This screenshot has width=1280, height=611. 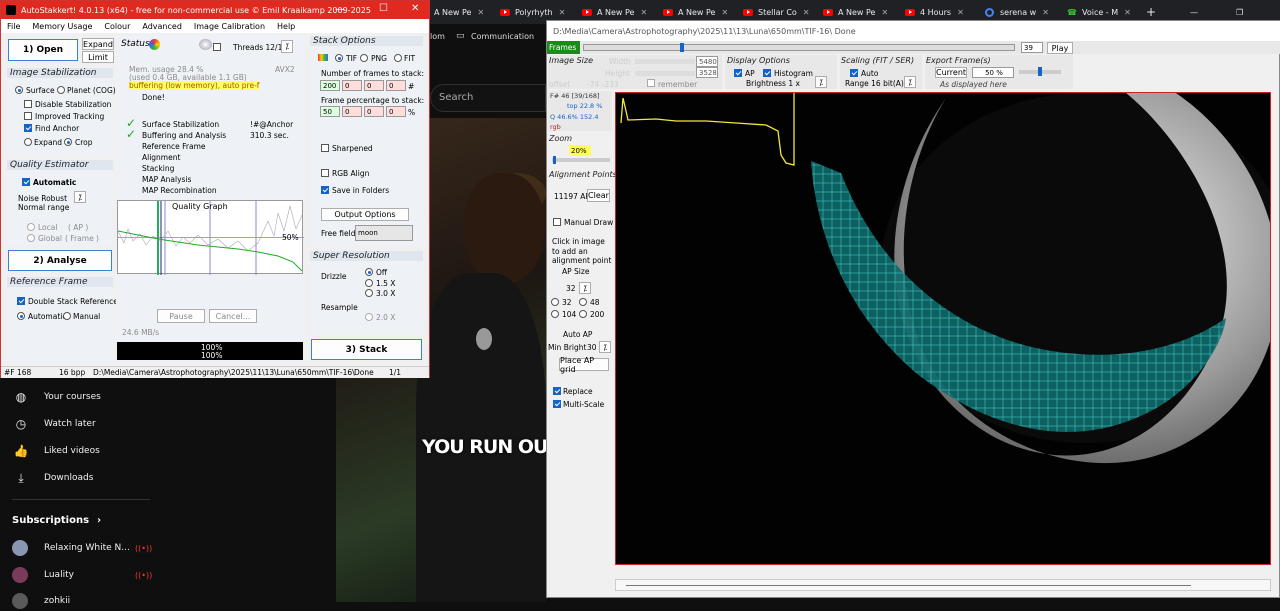 What do you see at coordinates (557, 404) in the screenshot?
I see `multi-scale-checkbox` at bounding box center [557, 404].